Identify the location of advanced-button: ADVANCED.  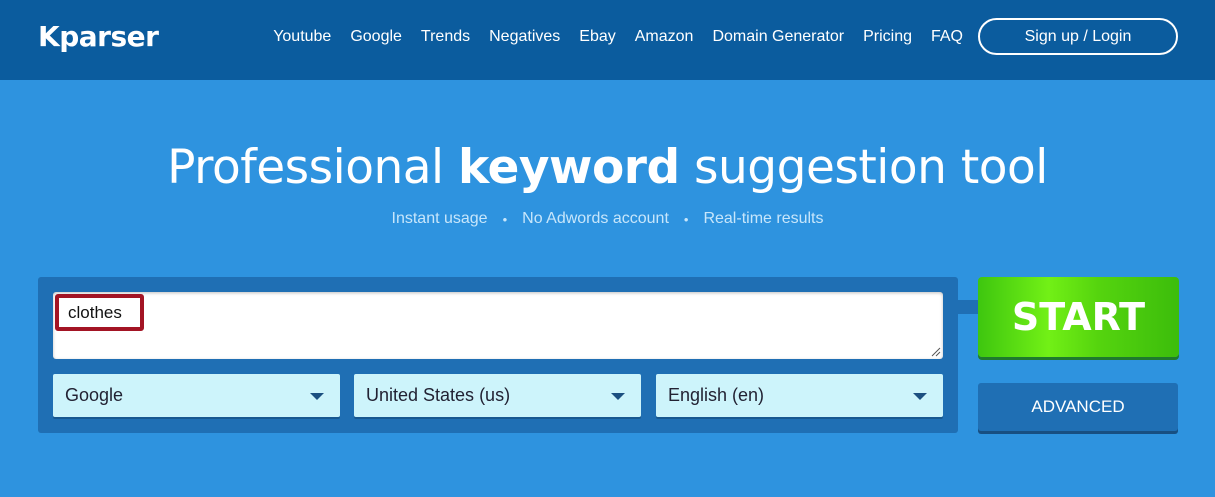
(1078, 407).